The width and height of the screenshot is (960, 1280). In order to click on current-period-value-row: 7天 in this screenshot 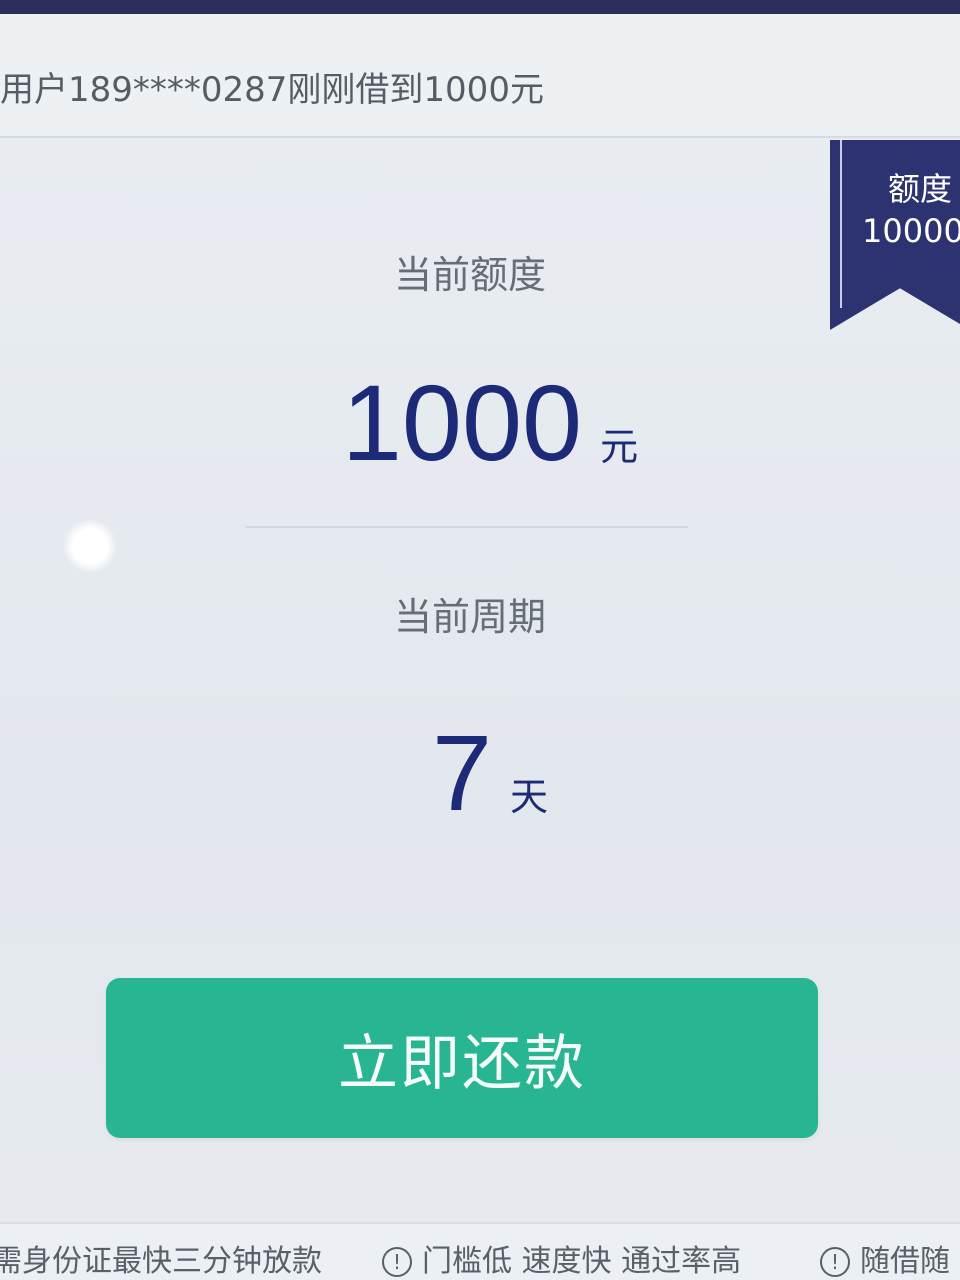, I will do `click(485, 772)`.